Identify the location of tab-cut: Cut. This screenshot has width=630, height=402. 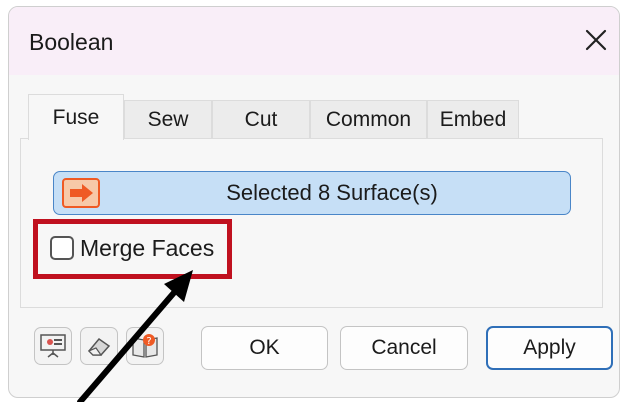
(261, 119).